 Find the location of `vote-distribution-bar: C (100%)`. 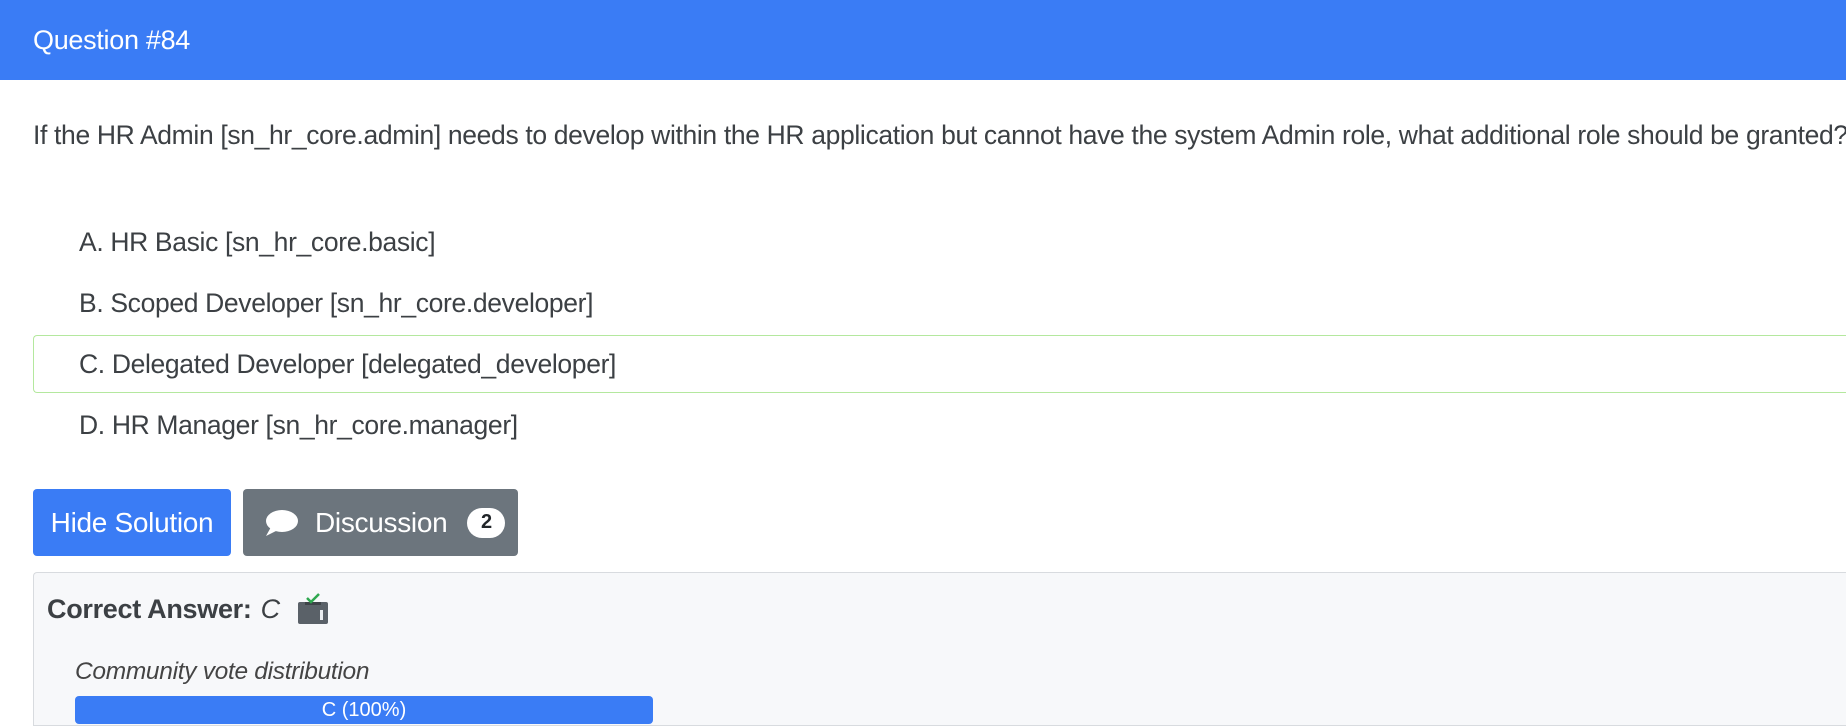

vote-distribution-bar: C (100%) is located at coordinates (364, 710).